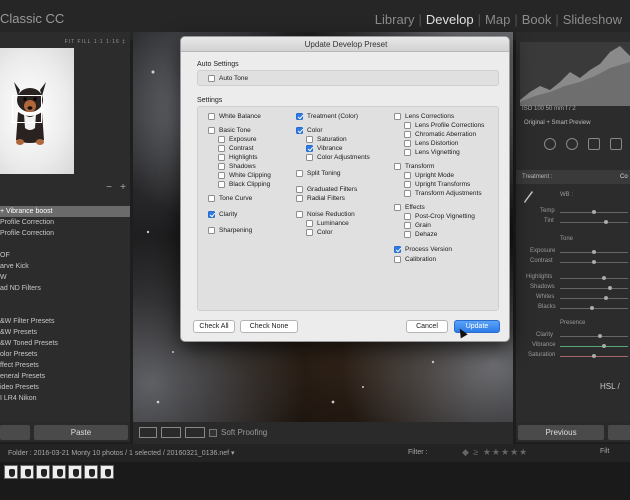 This screenshot has height=500, width=630. What do you see at coordinates (65, 398) in the screenshot?
I see `preset-item: I LR4 Nikon` at bounding box center [65, 398].